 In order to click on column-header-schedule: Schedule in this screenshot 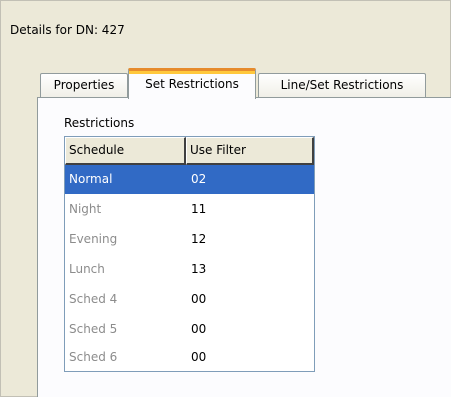, I will do `click(125, 151)`.